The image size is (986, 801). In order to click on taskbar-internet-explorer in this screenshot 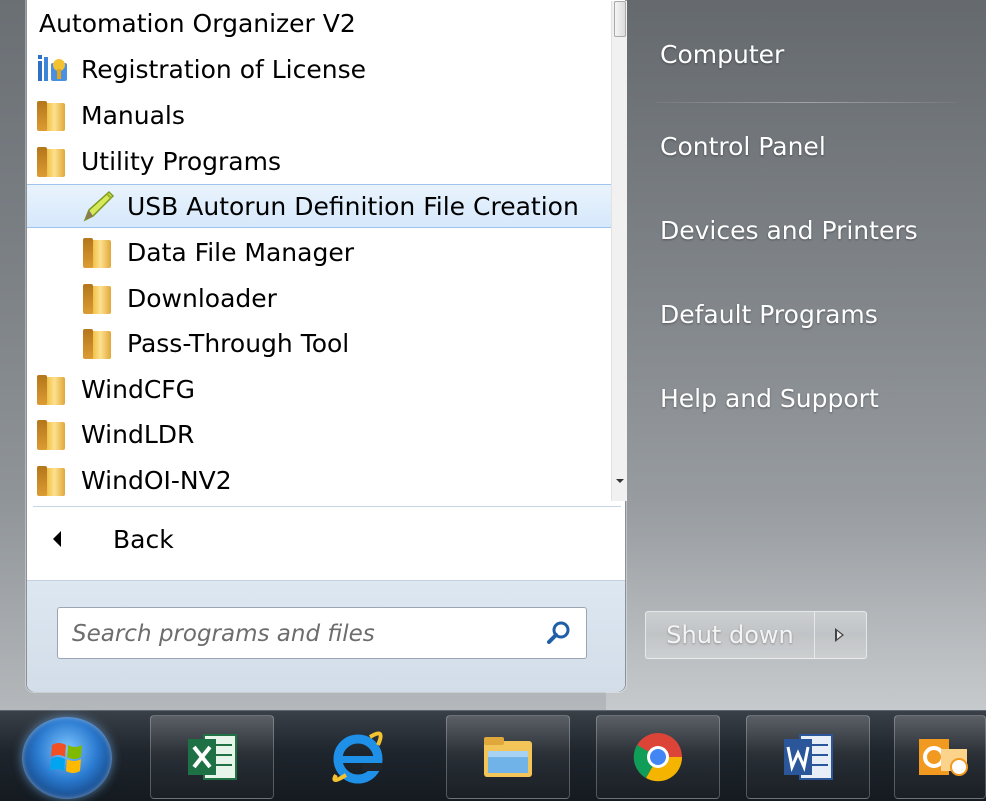, I will do `click(358, 757)`.